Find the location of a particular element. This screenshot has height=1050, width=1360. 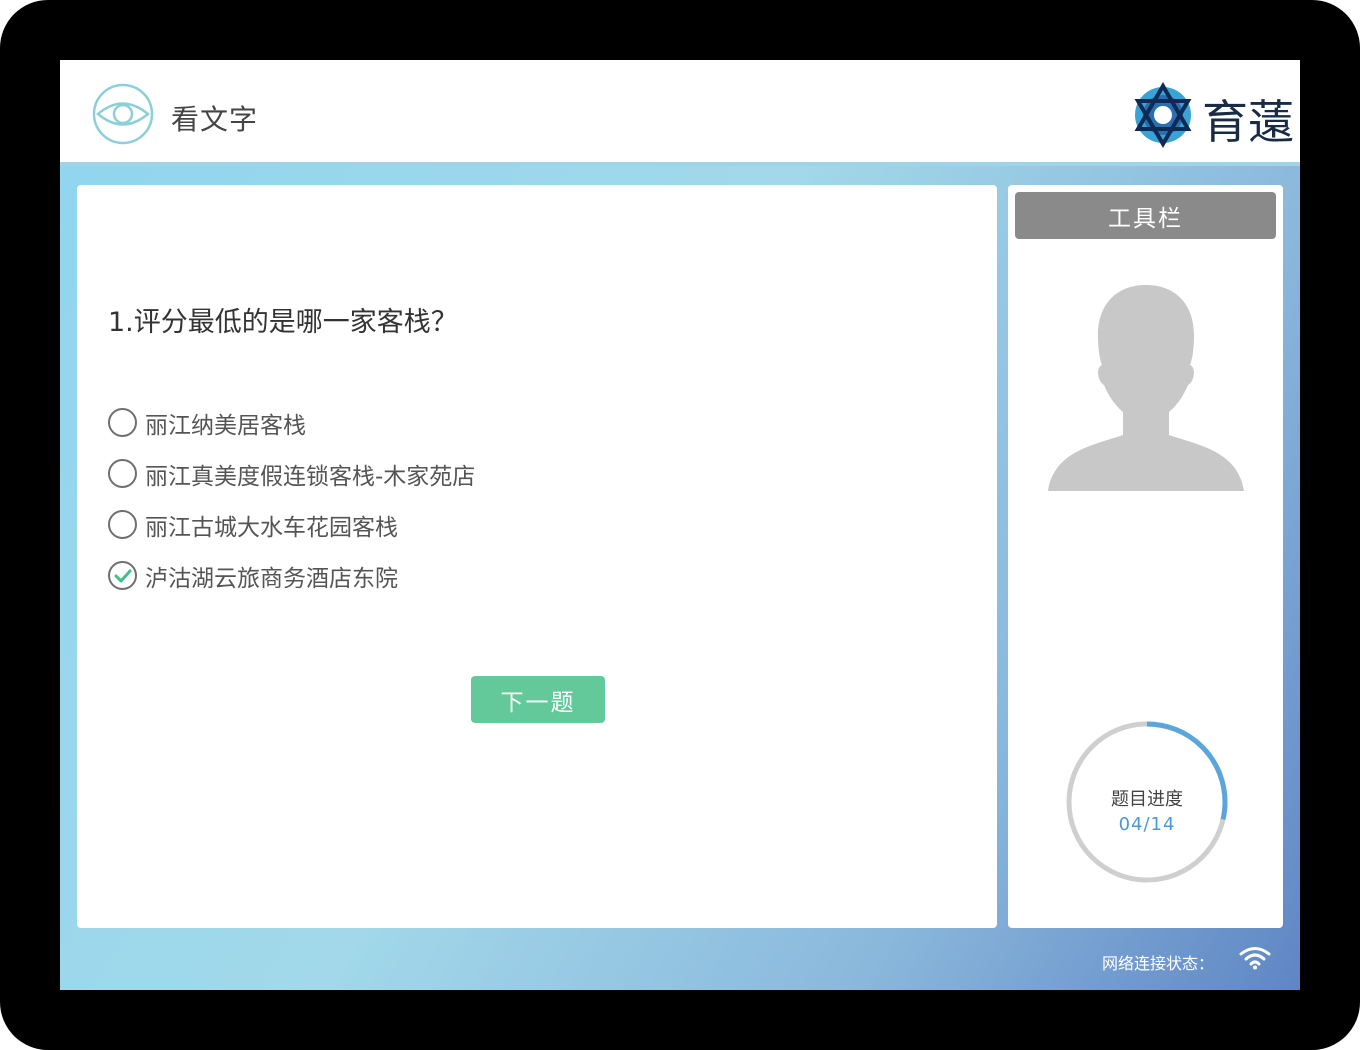

radio-button-checked is located at coordinates (122, 575).